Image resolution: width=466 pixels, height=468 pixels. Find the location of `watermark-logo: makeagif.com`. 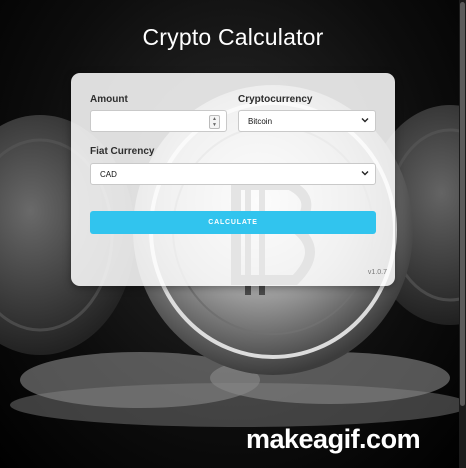

watermark-logo: makeagif.com is located at coordinates (333, 439).